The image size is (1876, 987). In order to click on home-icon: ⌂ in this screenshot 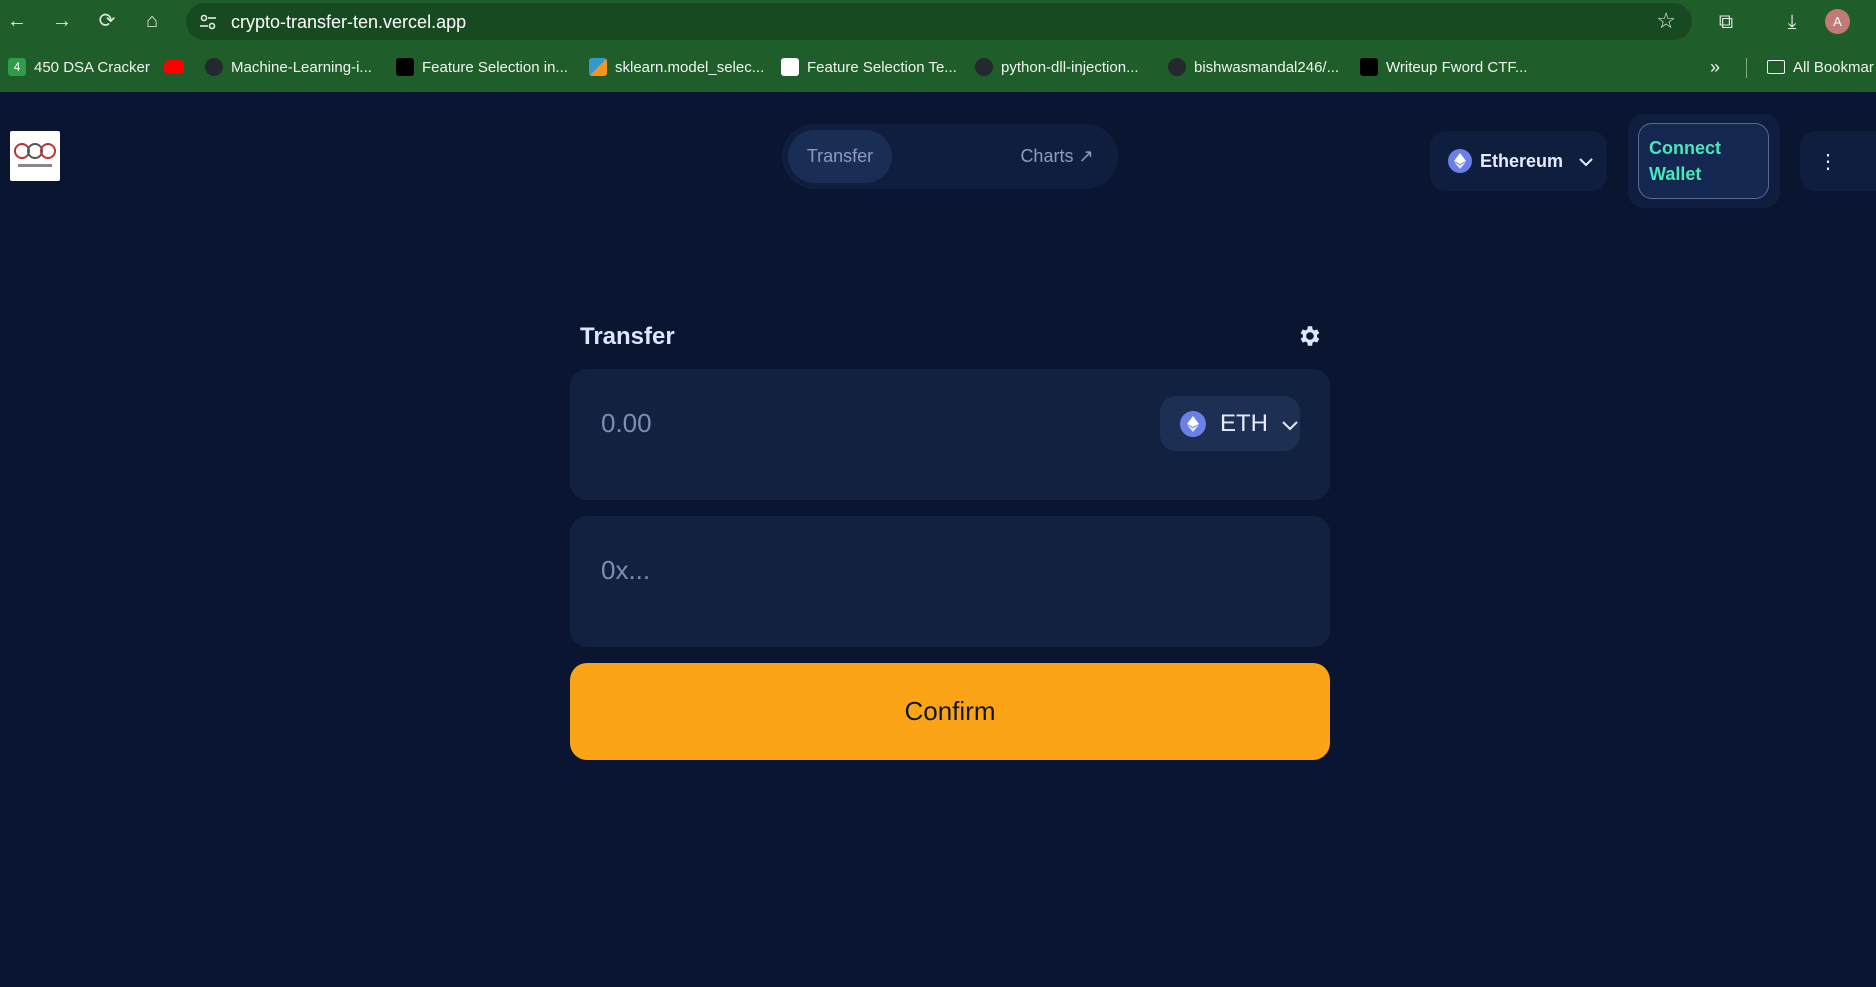, I will do `click(152, 21)`.